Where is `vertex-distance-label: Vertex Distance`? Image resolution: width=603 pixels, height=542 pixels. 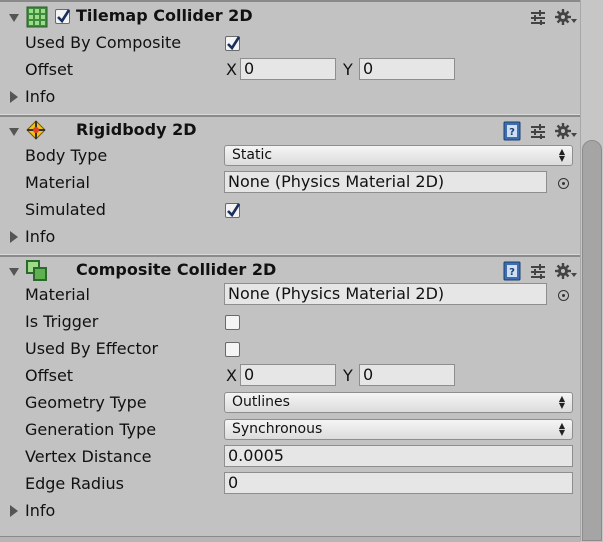 vertex-distance-label: Vertex Distance is located at coordinates (88, 456).